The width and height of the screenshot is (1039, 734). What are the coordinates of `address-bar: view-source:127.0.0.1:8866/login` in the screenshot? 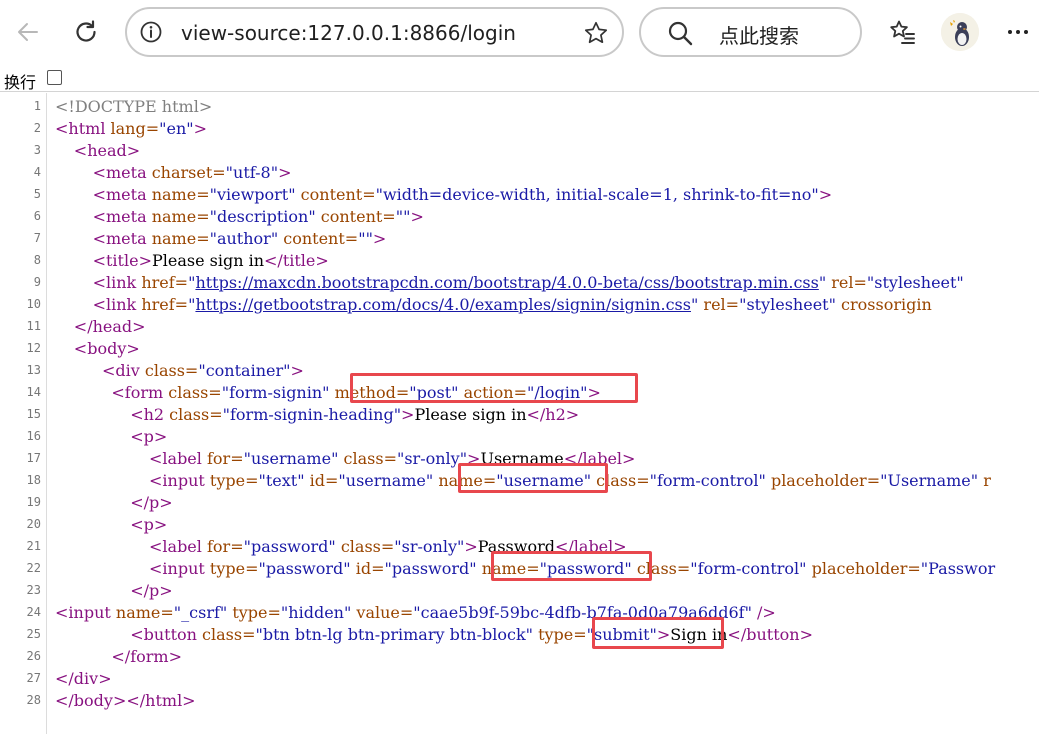 It's located at (374, 32).